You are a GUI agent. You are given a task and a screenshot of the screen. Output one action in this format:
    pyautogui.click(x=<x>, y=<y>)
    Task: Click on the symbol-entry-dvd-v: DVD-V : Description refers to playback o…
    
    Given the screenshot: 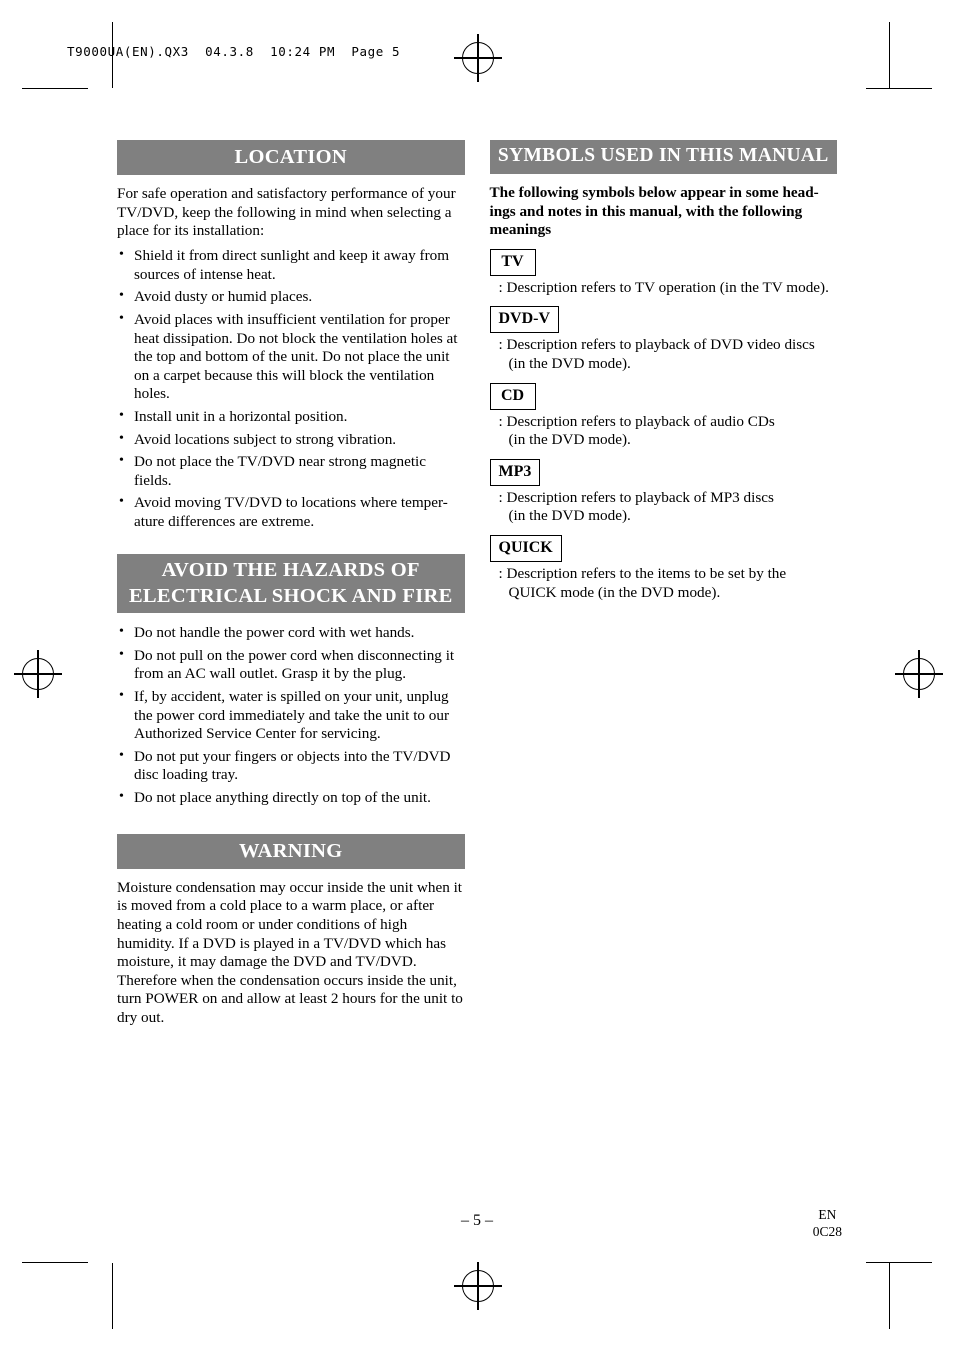 What is the action you would take?
    pyautogui.click(x=663, y=339)
    